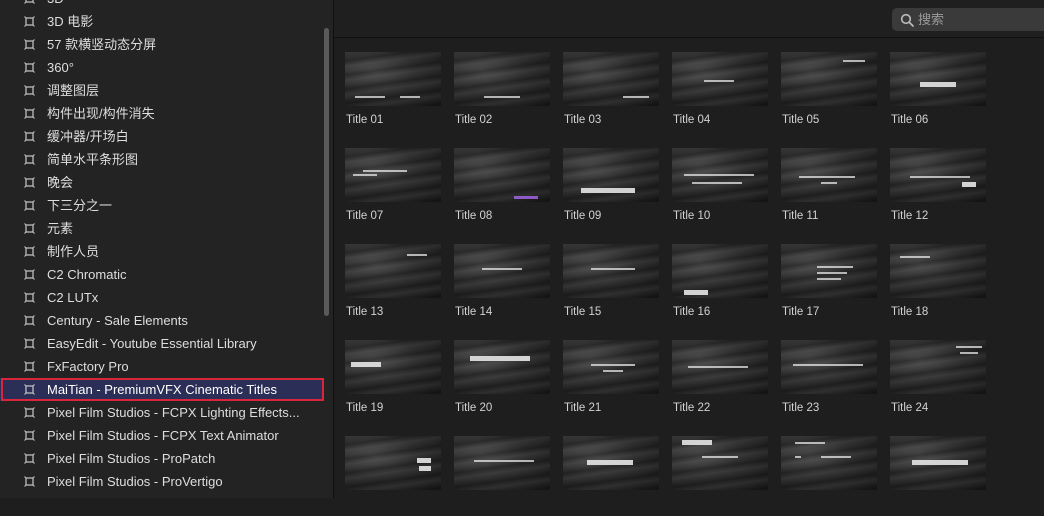 The height and width of the screenshot is (516, 1044). Describe the element at coordinates (503, 188) in the screenshot. I see `title-tile: Title 08` at that location.